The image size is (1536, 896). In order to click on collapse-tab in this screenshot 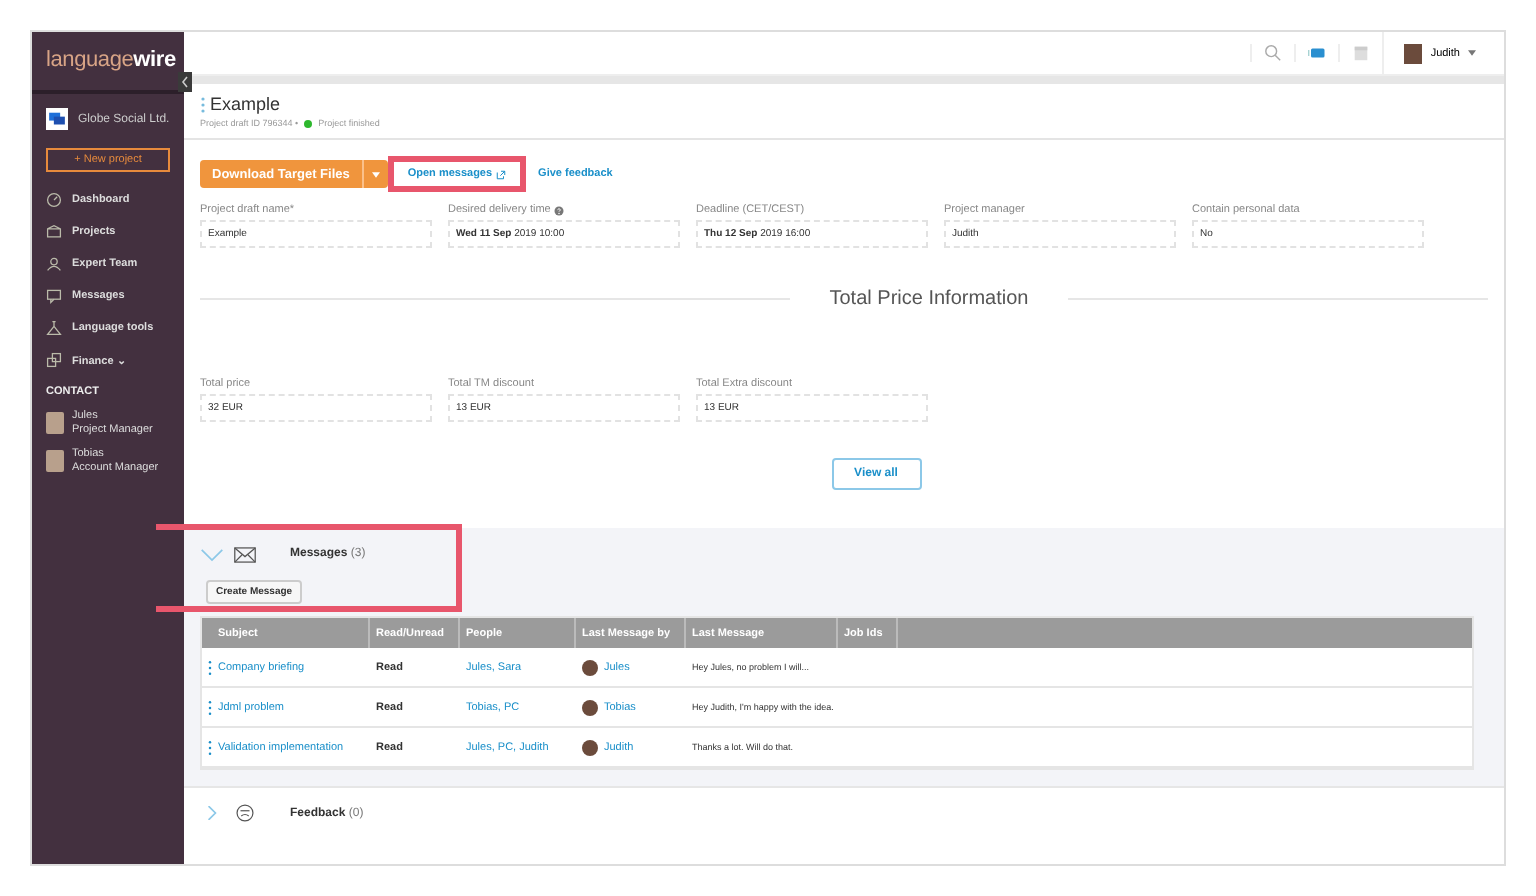, I will do `click(185, 82)`.